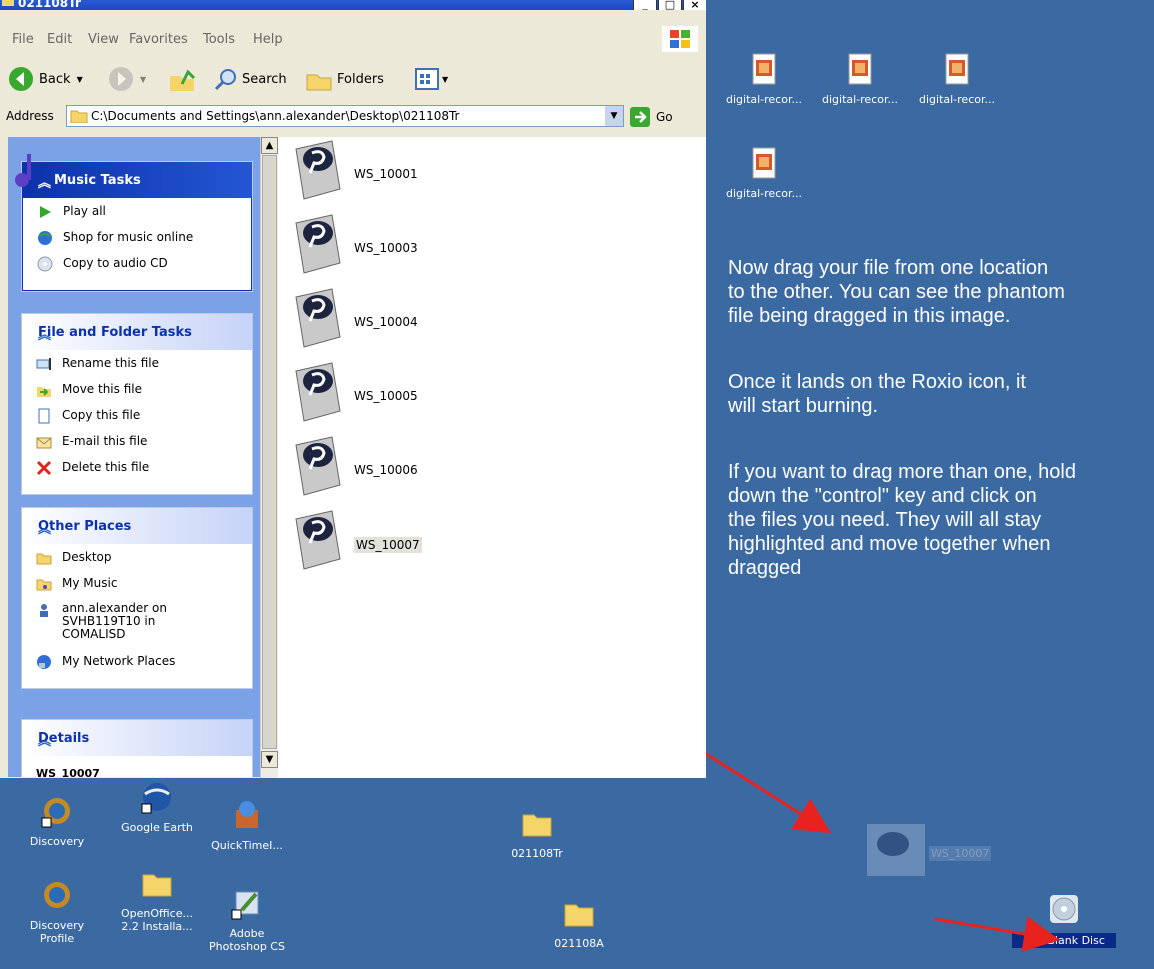 The image size is (1154, 969). Describe the element at coordinates (268, 39) in the screenshot. I see `menu-help: Help` at that location.